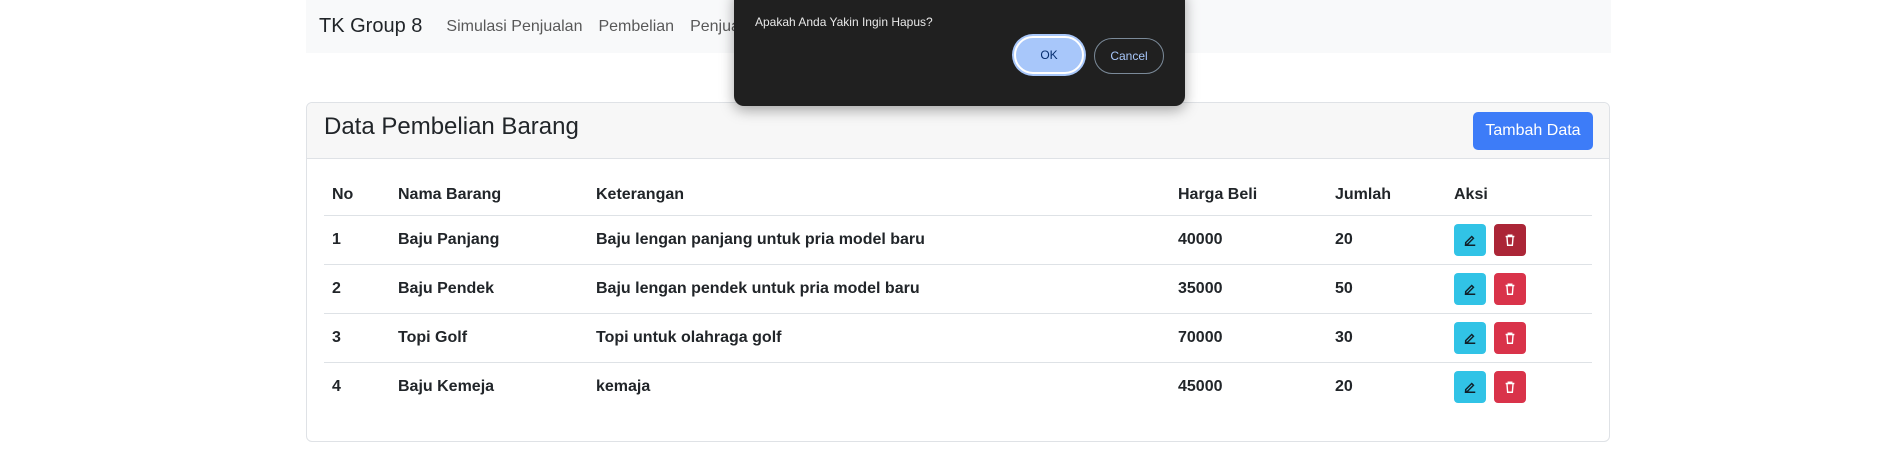 The height and width of the screenshot is (457, 1903). Describe the element at coordinates (1248, 386) in the screenshot. I see `cell-harga-beli: 45000` at that location.